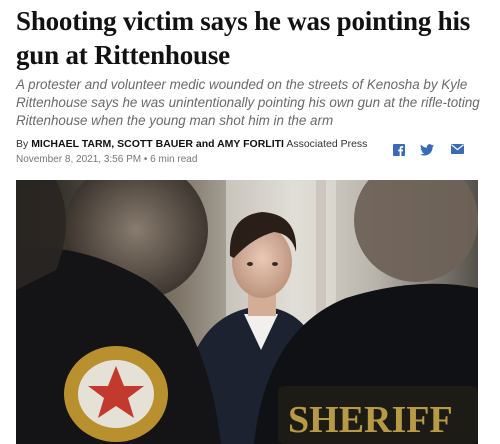 This screenshot has width=500, height=444. What do you see at coordinates (427, 150) in the screenshot?
I see `twitter-icon` at bounding box center [427, 150].